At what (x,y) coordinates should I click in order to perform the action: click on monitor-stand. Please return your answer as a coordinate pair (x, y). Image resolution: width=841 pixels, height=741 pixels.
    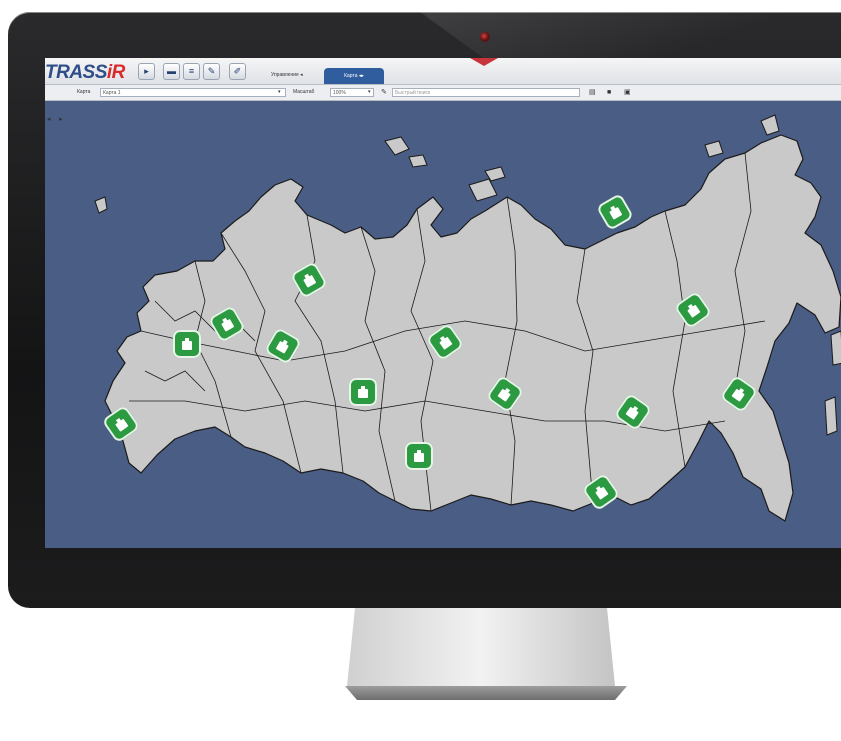
    Looking at the image, I should click on (486, 654).